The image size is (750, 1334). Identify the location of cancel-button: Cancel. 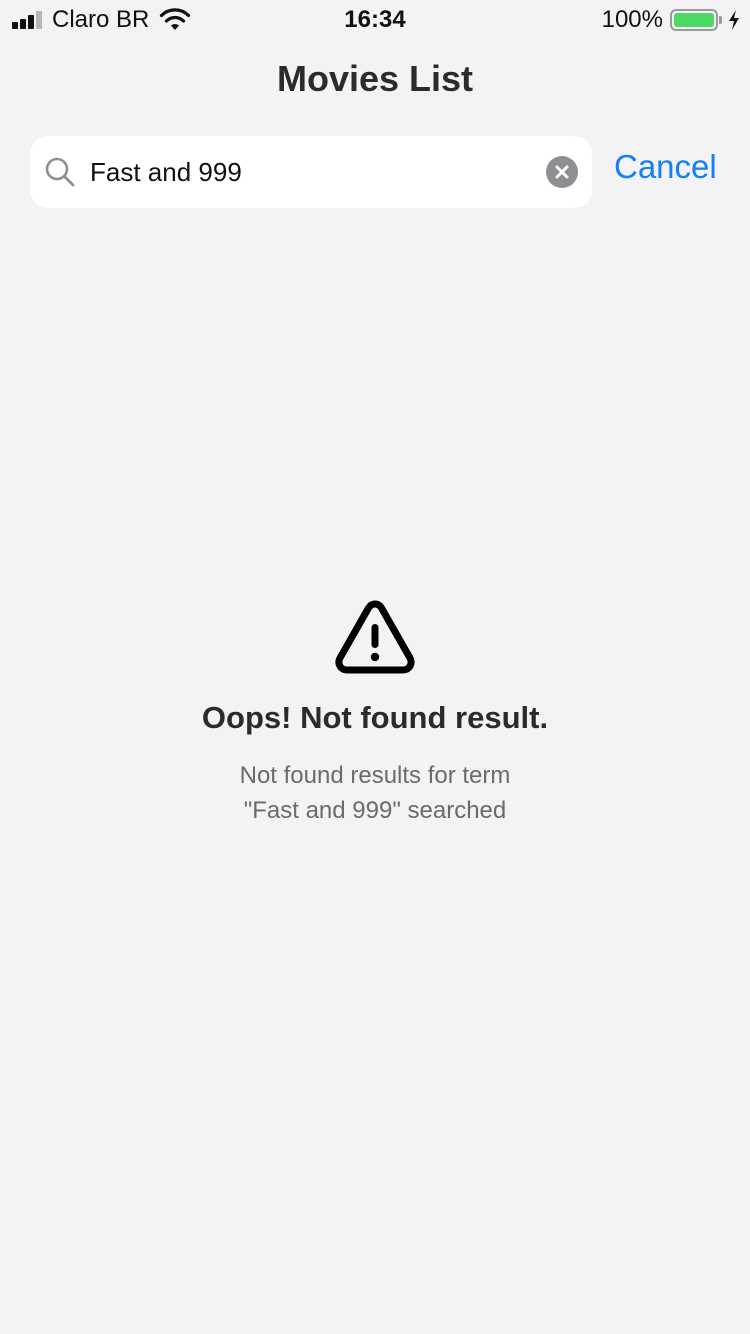
(665, 167).